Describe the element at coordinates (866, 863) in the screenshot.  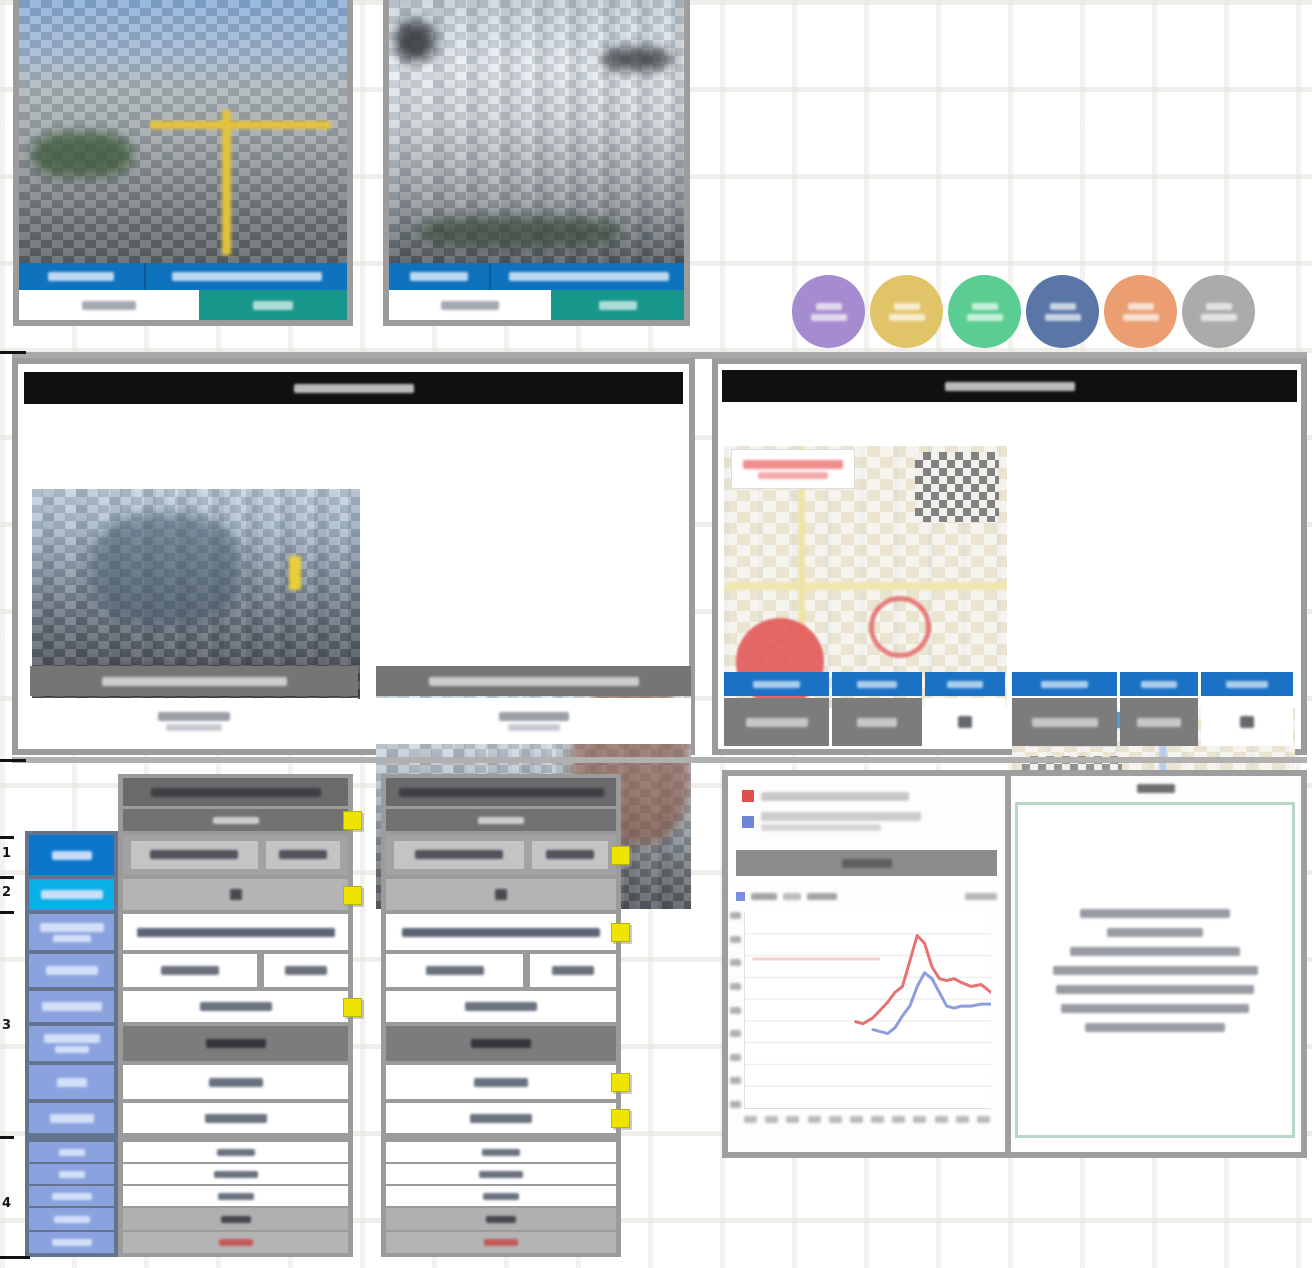
I see `chart-header-bar` at that location.